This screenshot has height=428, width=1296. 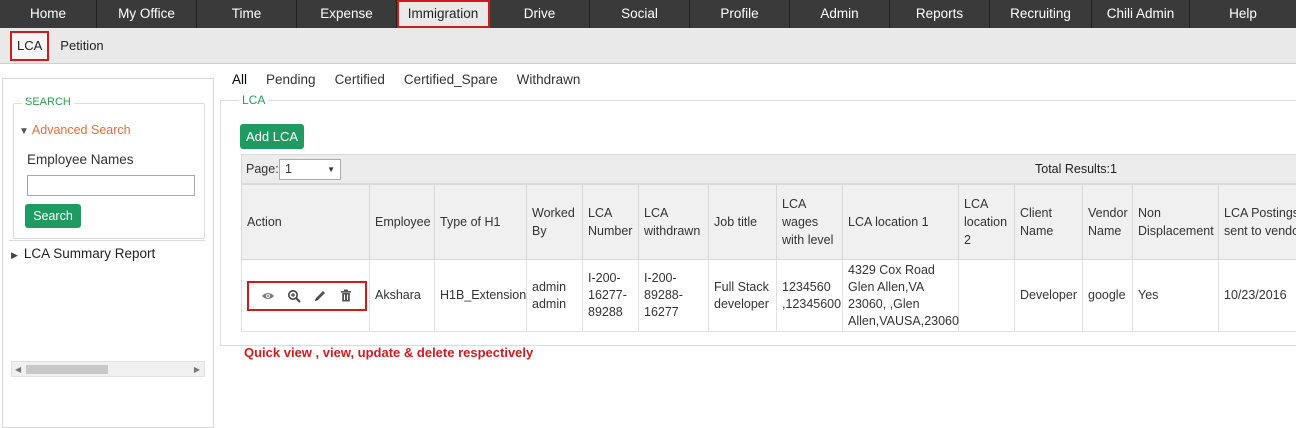 What do you see at coordinates (24, 131) in the screenshot?
I see `triangle-down-icon: ▼` at bounding box center [24, 131].